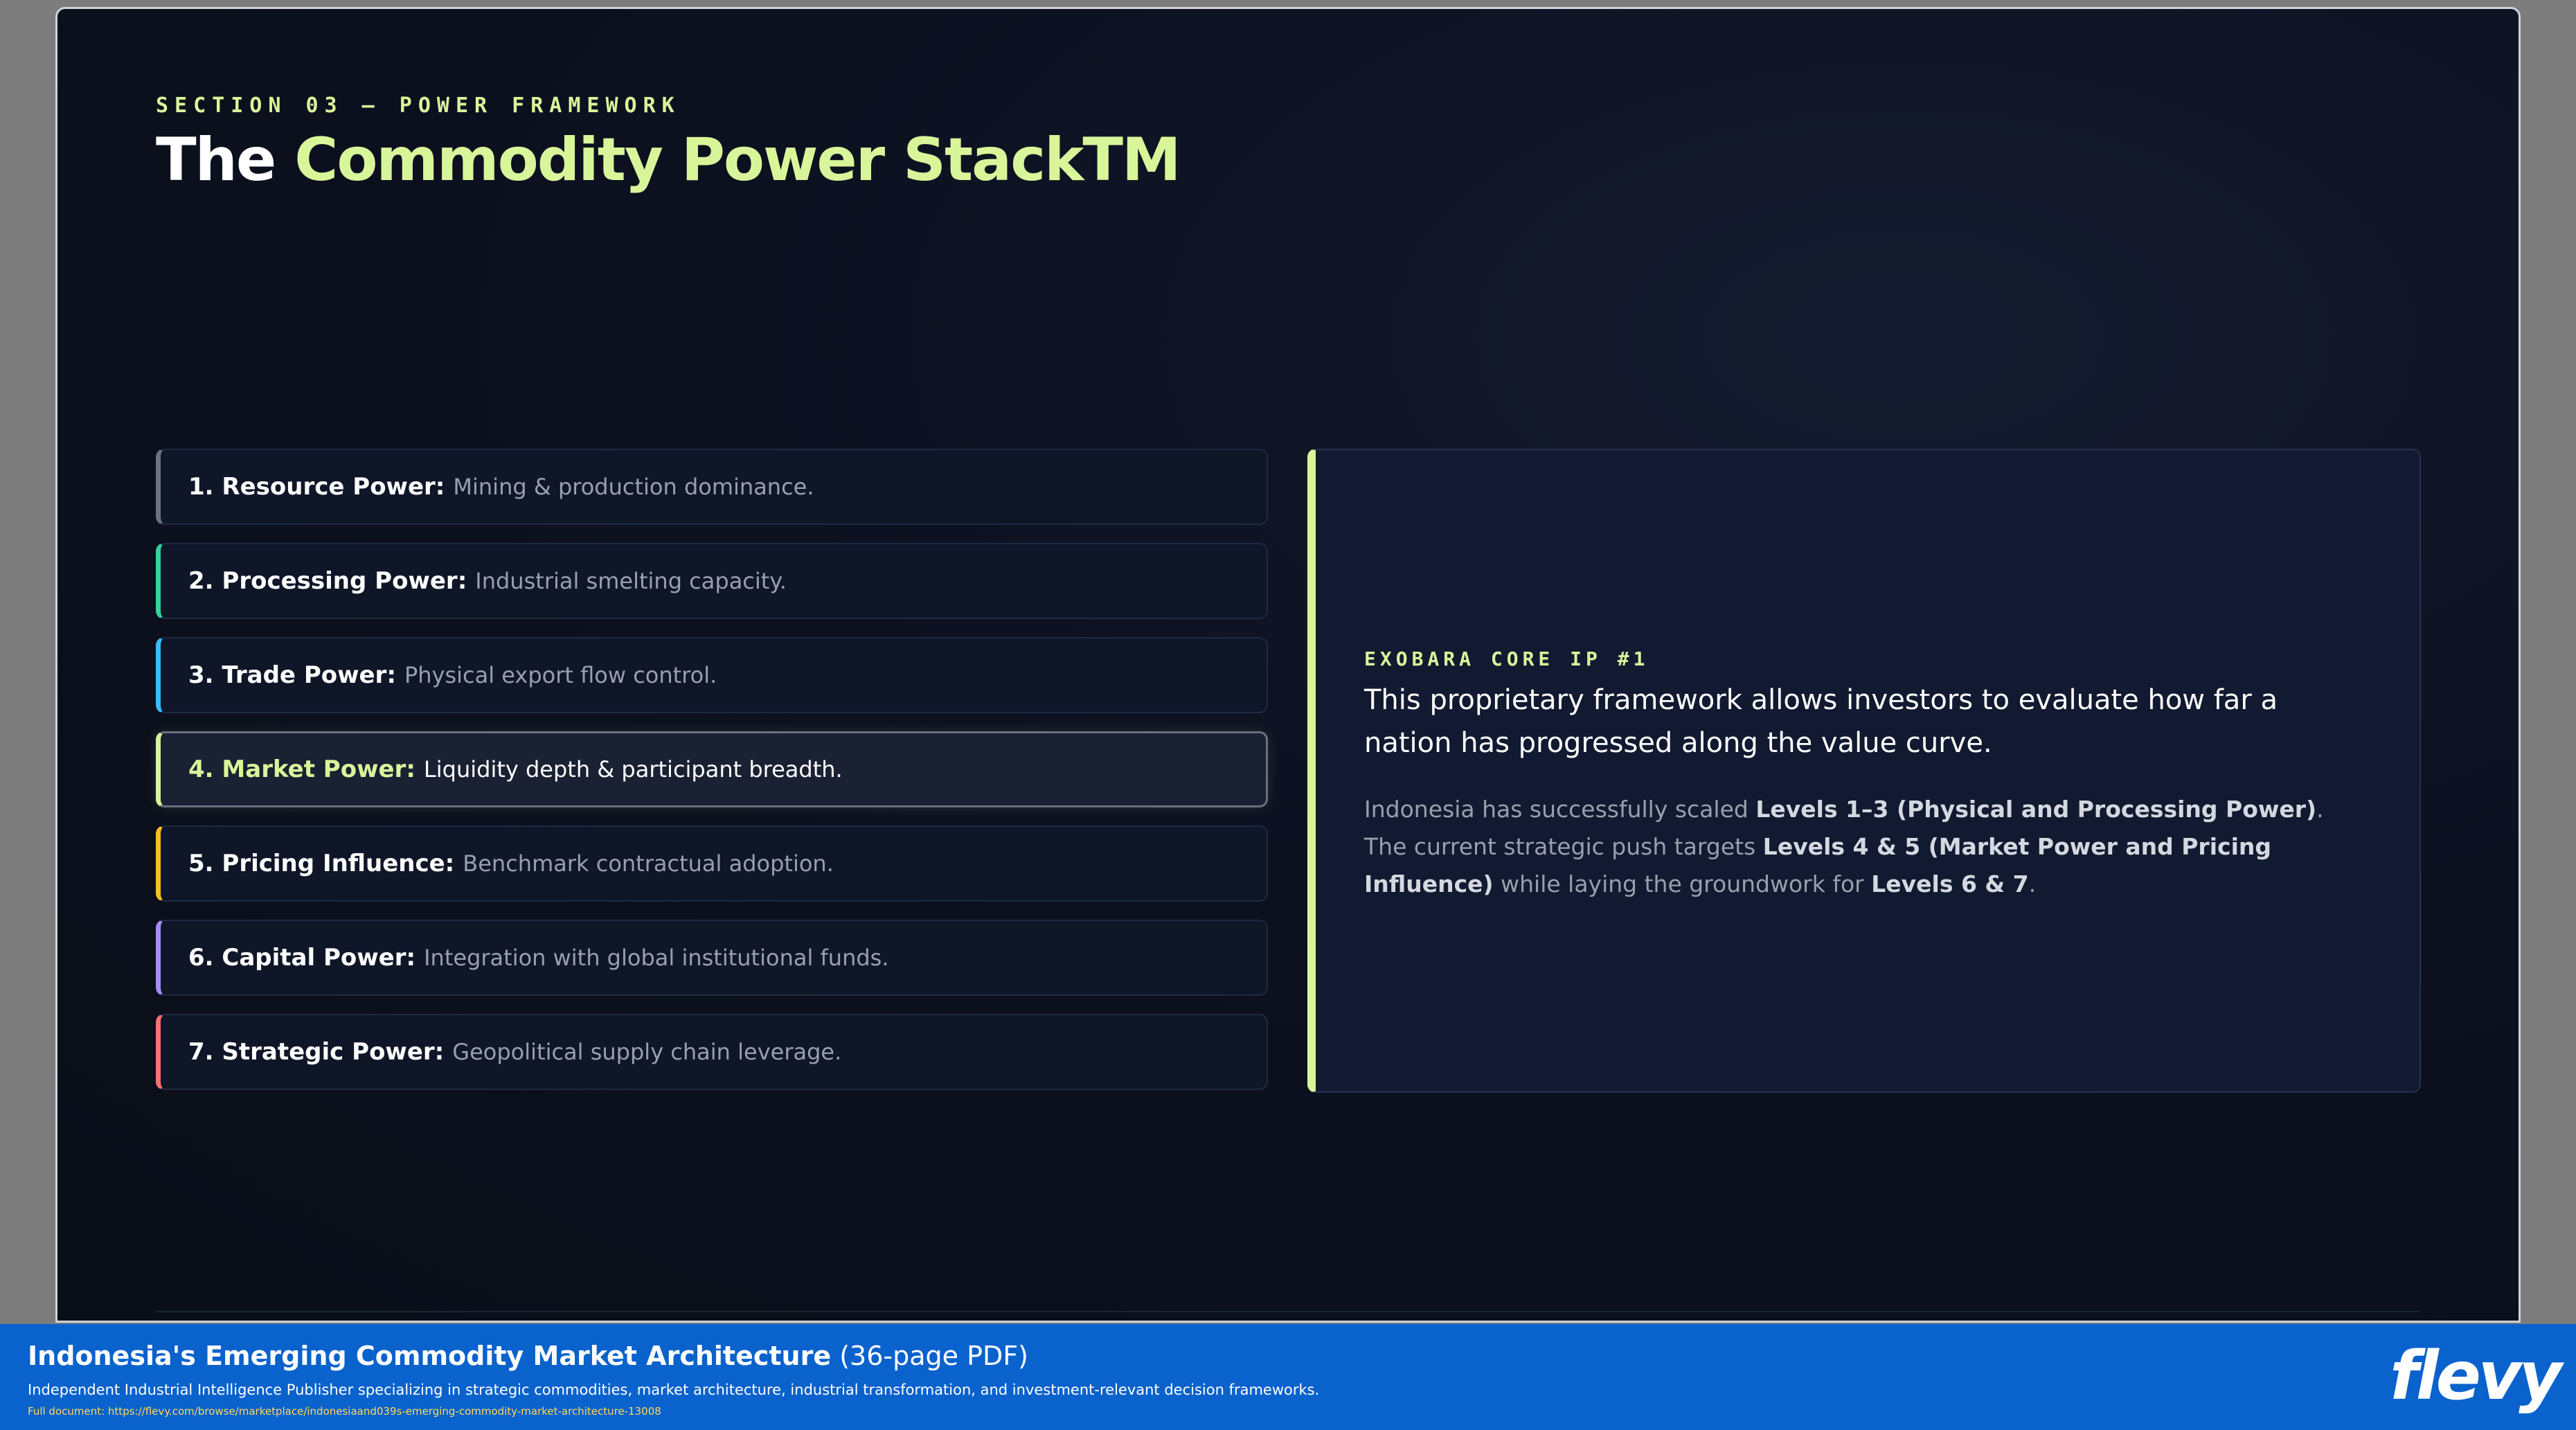 The width and height of the screenshot is (2576, 1430). What do you see at coordinates (327, 581) in the screenshot?
I see `level-name: 2. Processing Power:` at bounding box center [327, 581].